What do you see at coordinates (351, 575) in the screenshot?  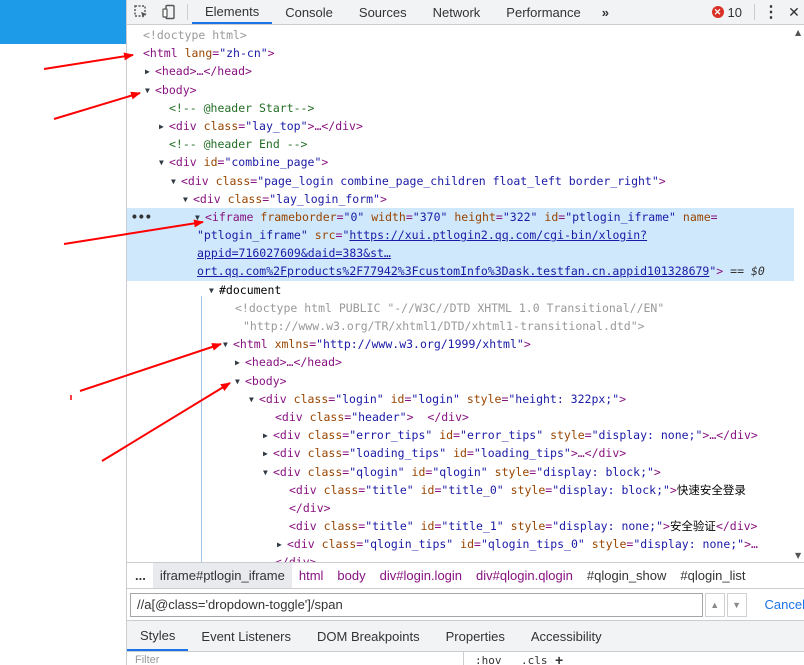 I see `breadcrumb-item-body: body` at bounding box center [351, 575].